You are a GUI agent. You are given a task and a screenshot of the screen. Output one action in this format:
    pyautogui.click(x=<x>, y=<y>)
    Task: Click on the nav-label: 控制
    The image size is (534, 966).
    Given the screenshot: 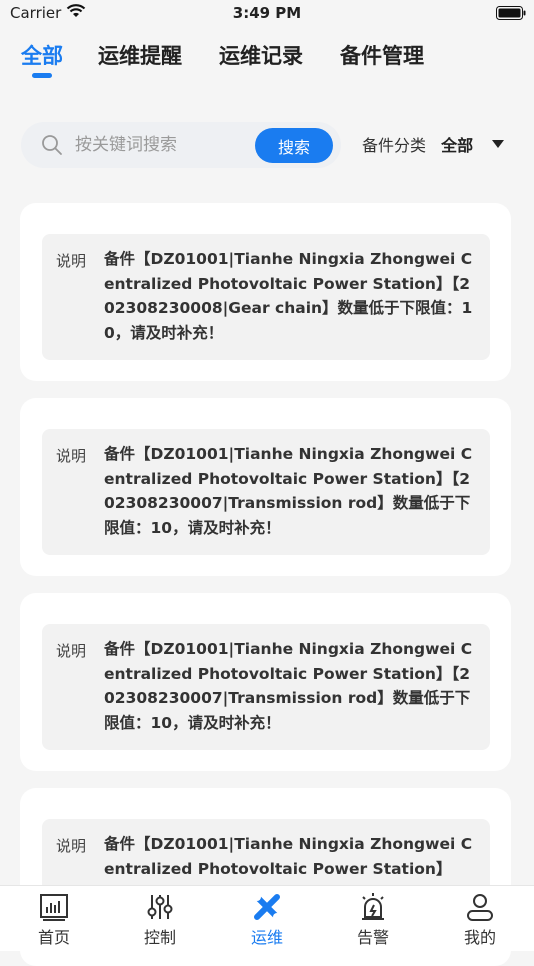 What is the action you would take?
    pyautogui.click(x=159, y=937)
    